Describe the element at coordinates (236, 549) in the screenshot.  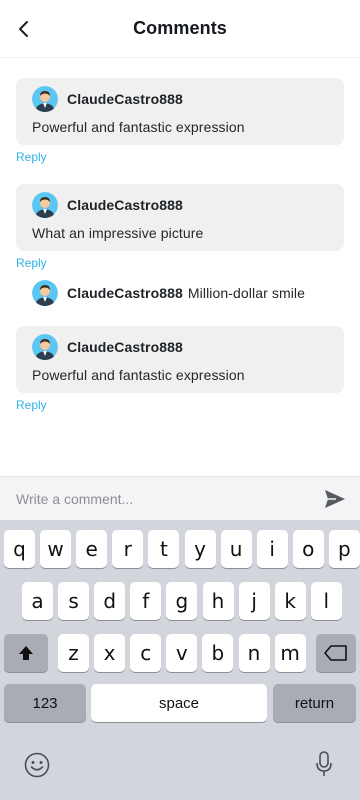
I see `key-u: u` at that location.